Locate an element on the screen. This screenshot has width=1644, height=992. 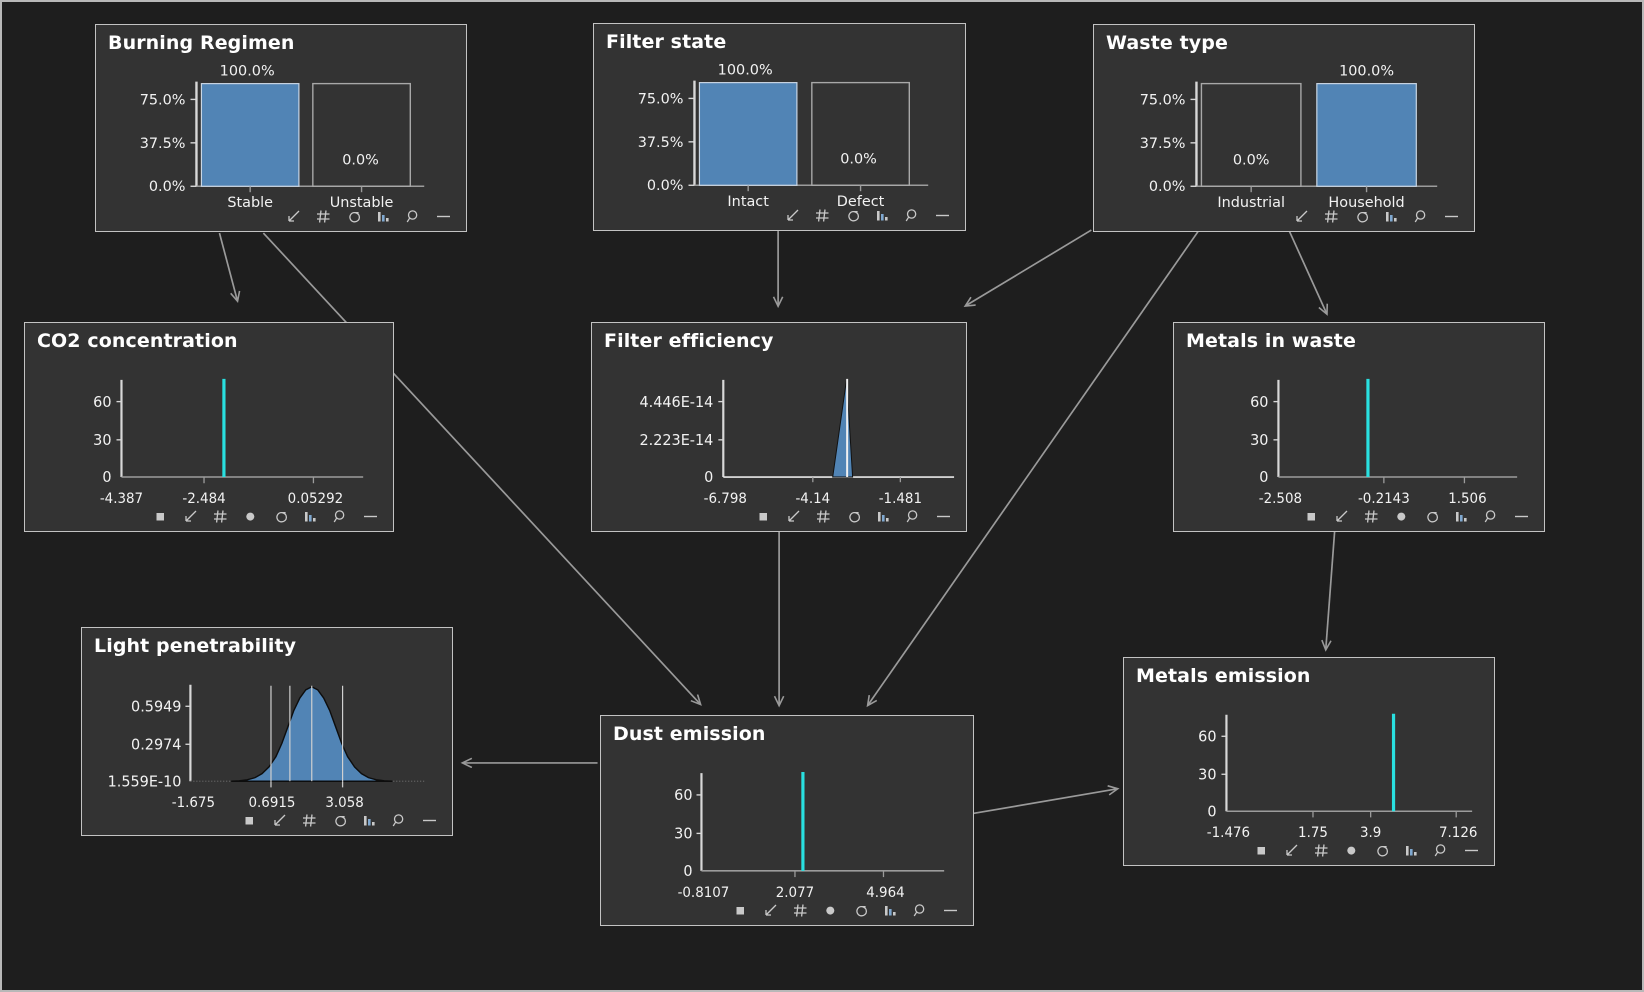
edge-wastetype-to-efficiency is located at coordinates (1029, 267).